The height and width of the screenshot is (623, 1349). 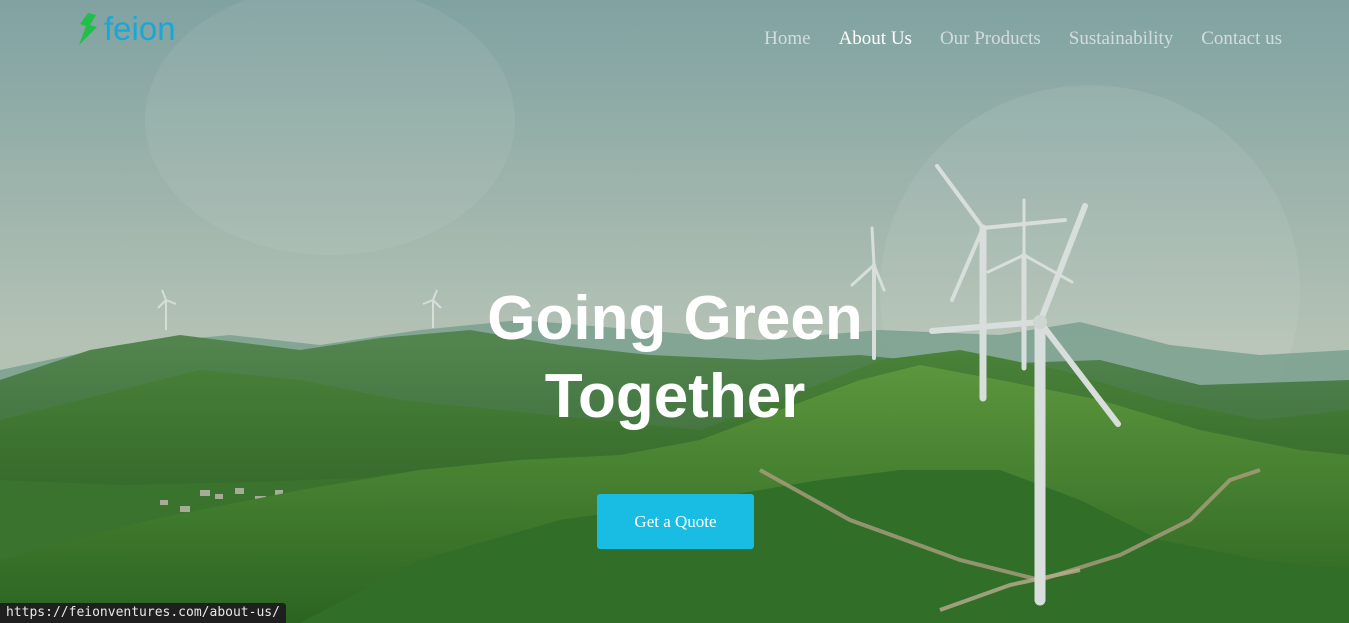 I want to click on browser-status-url: https://feionventures.com/about-us/, so click(x=143, y=613).